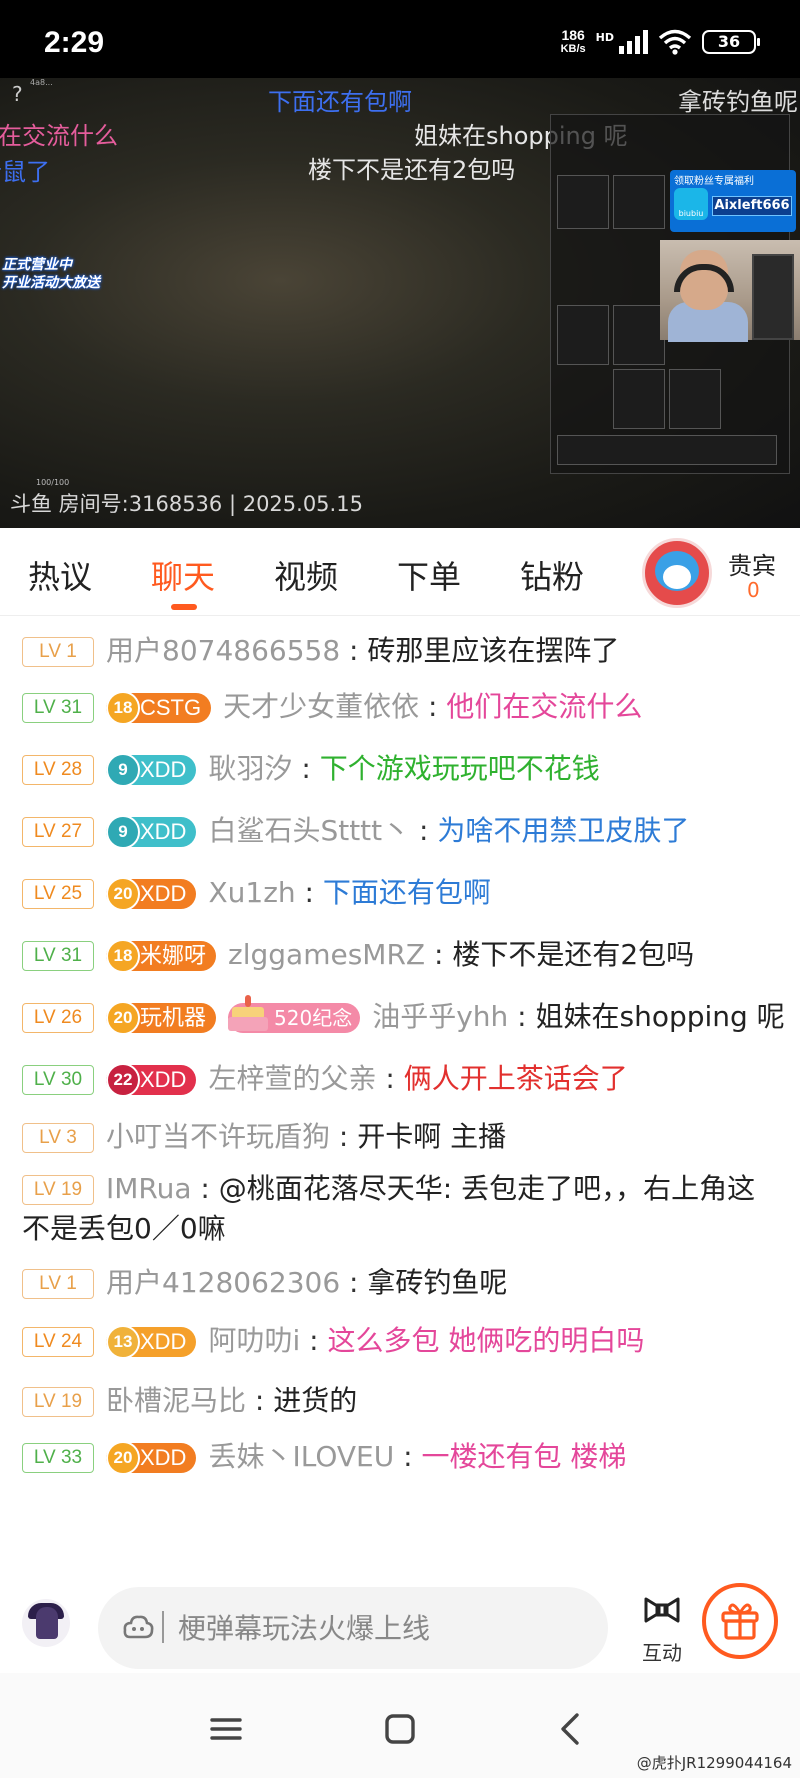 The width and height of the screenshot is (800, 1778). I want to click on fan-badge: 13 XDD, so click(151, 1342).